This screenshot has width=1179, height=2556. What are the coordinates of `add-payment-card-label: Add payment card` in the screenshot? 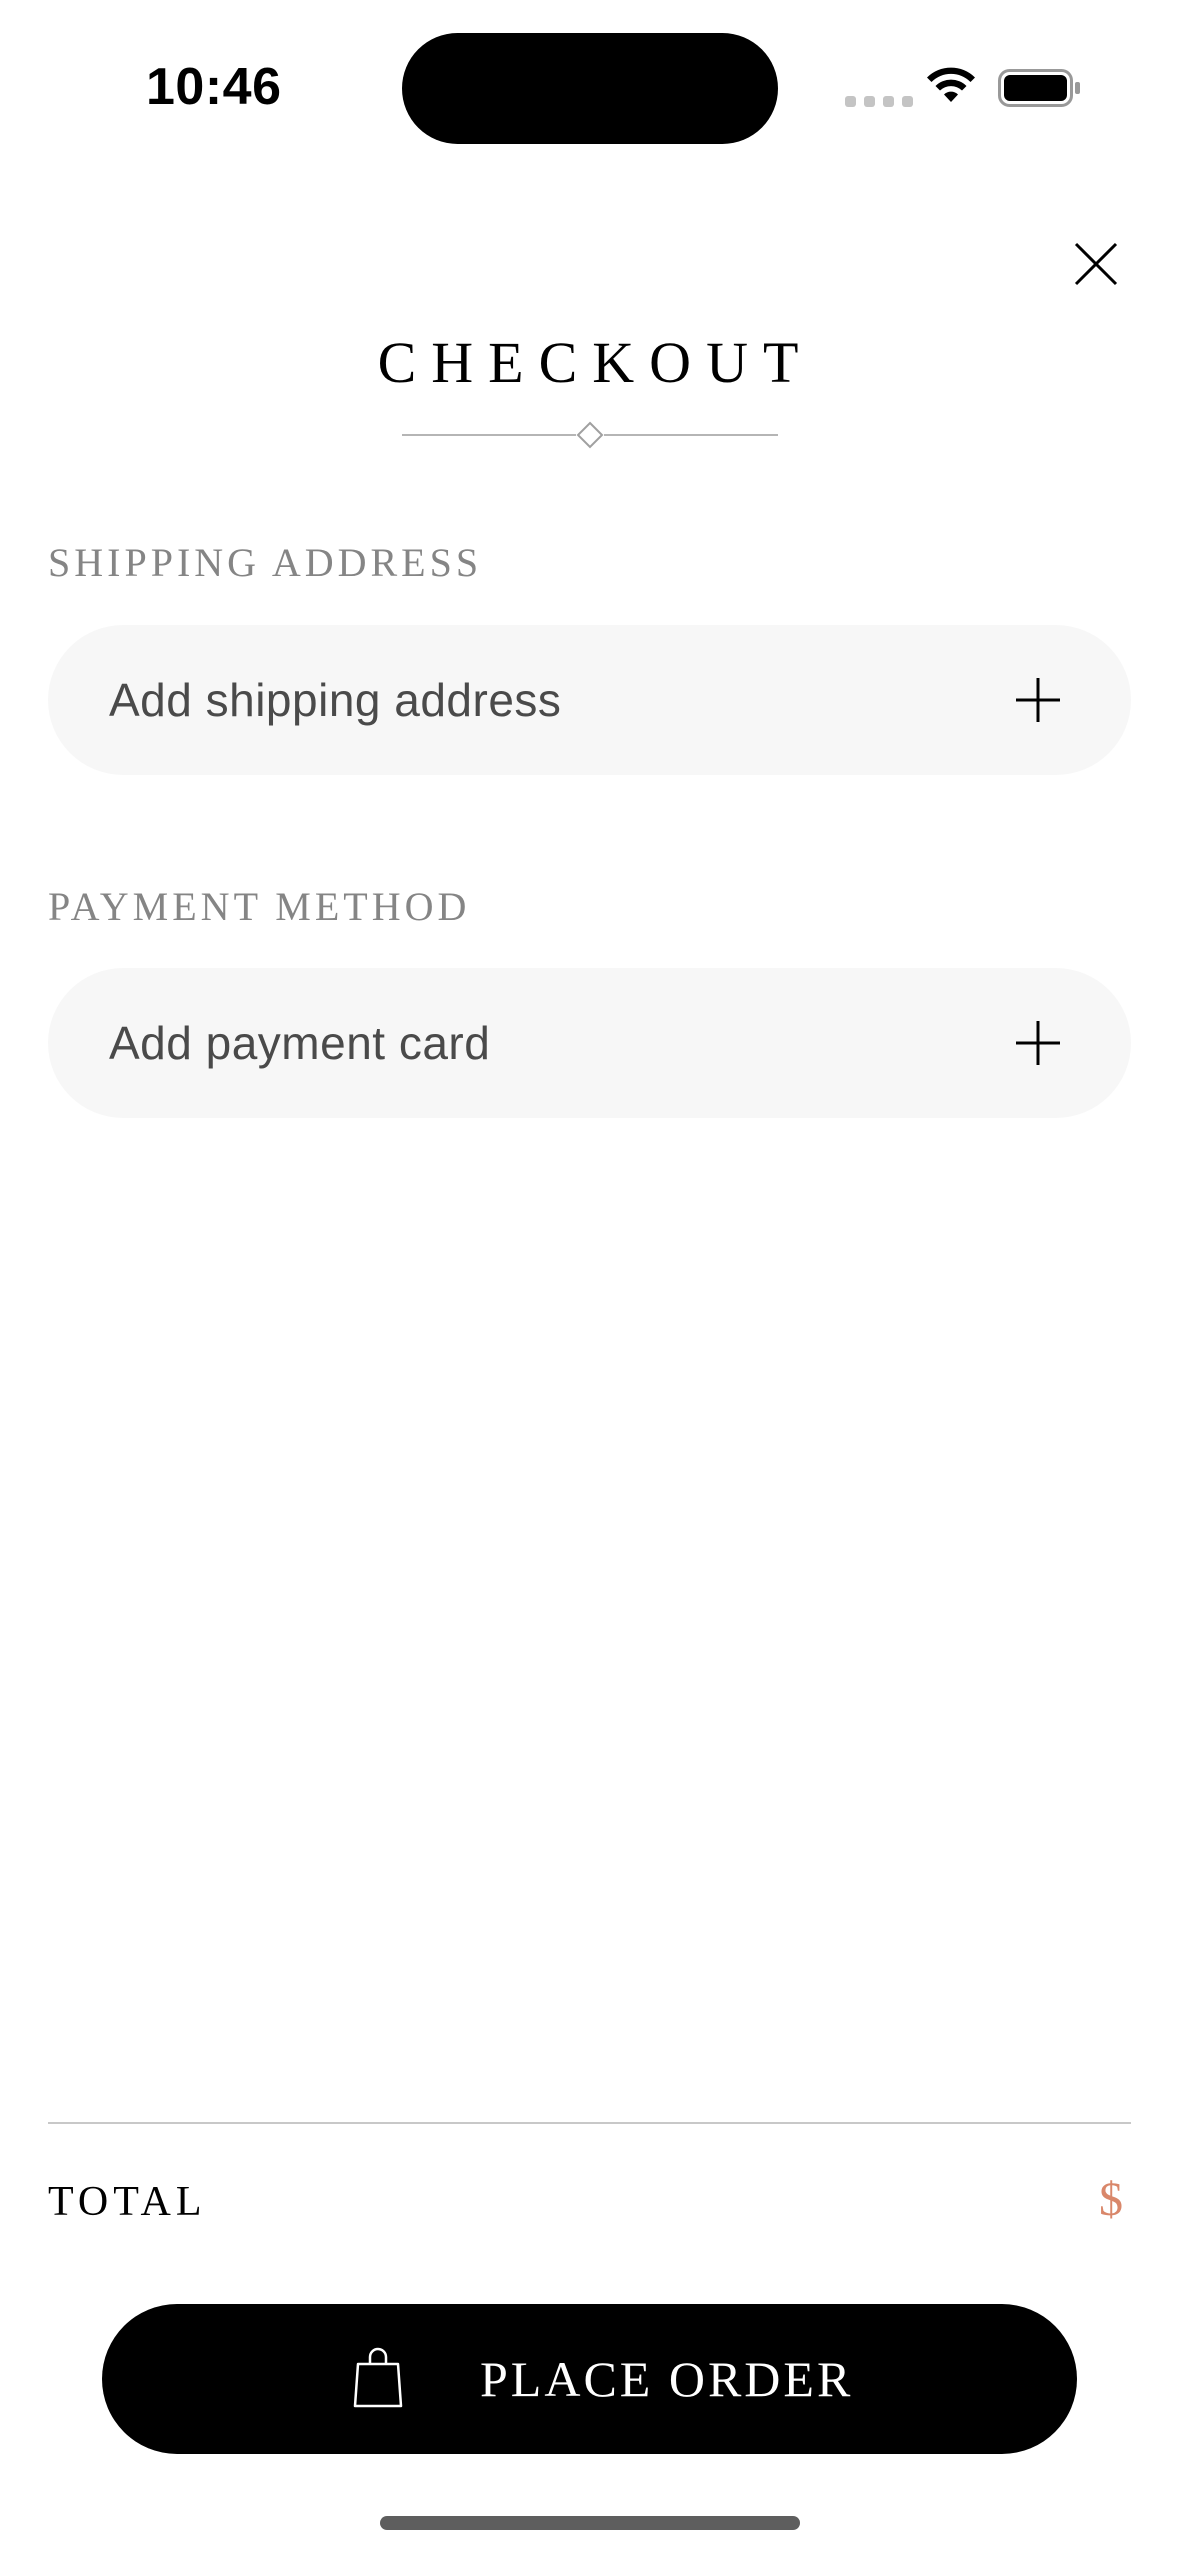 It's located at (300, 1043).